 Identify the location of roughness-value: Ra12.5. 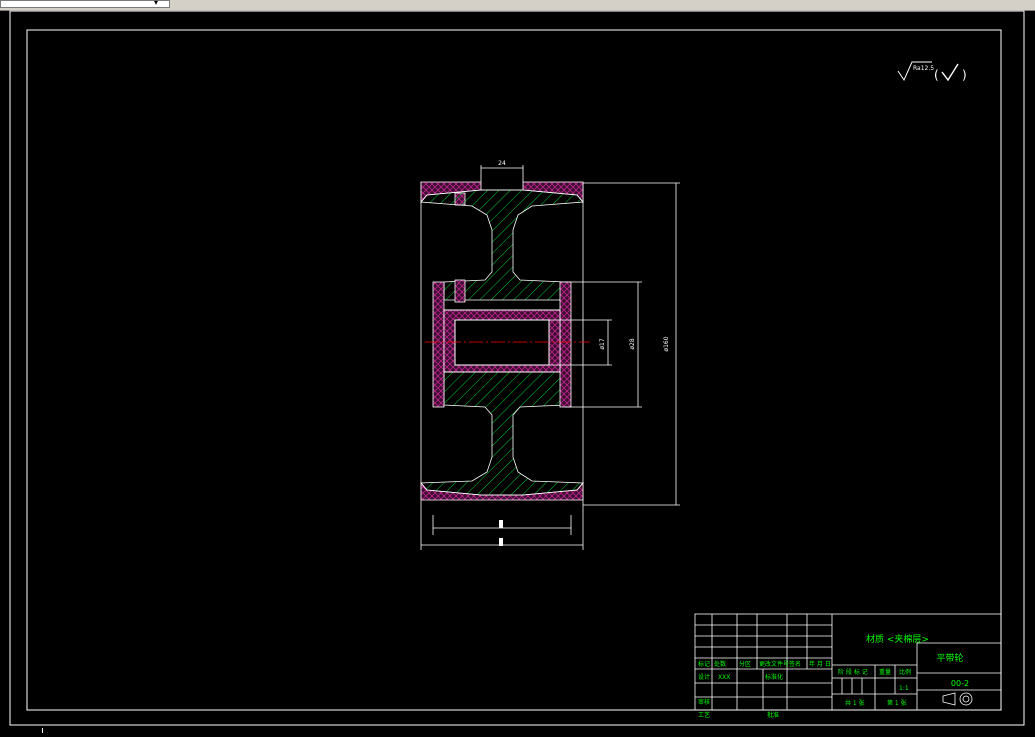
(923, 68).